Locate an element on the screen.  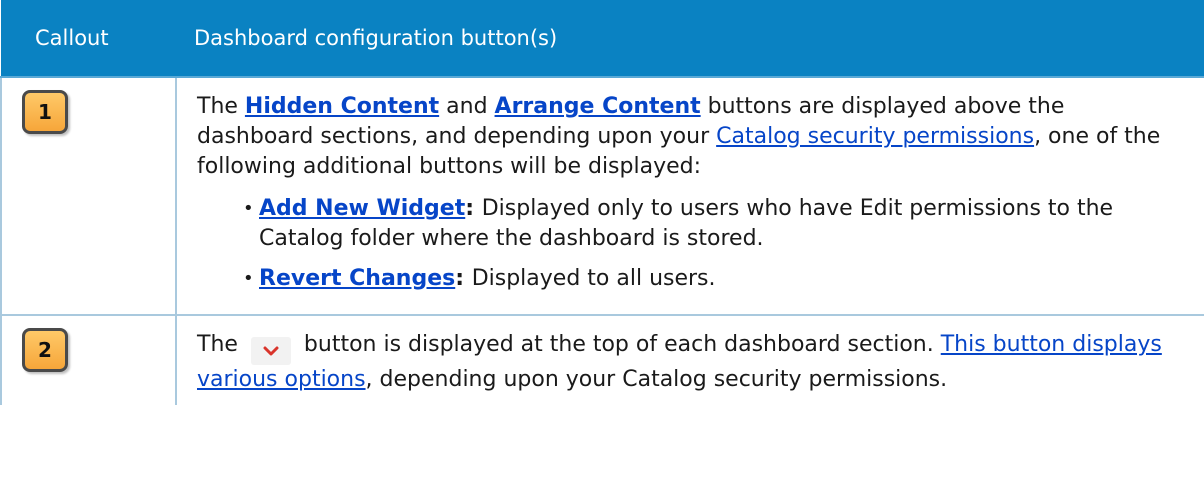
catalog-security-permissions-link: Catalog security permissions is located at coordinates (875, 136).